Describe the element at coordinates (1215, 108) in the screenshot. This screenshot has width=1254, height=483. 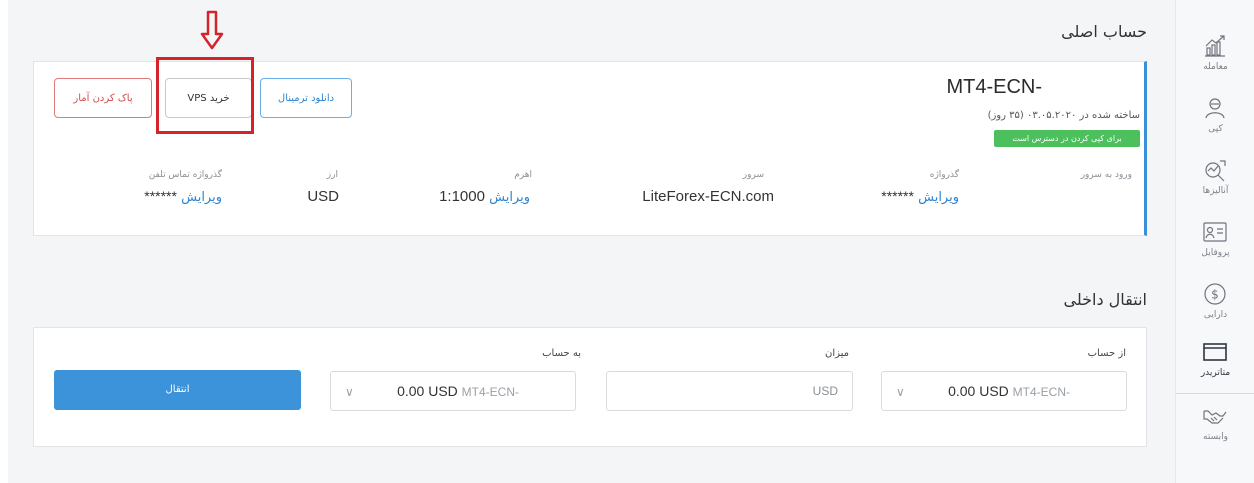
I see `copy-trader-icon` at that location.